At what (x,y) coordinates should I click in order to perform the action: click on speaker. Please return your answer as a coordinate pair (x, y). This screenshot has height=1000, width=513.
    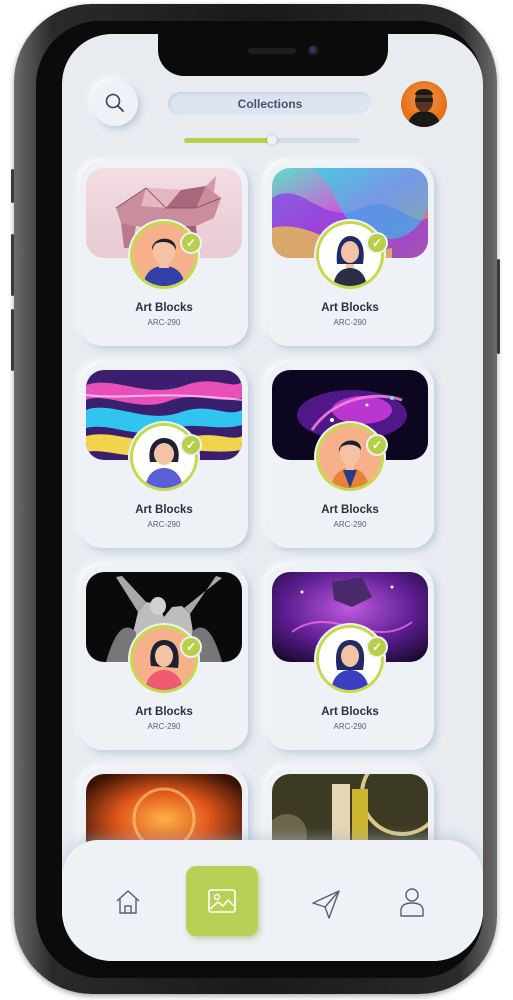
    Looking at the image, I should click on (272, 51).